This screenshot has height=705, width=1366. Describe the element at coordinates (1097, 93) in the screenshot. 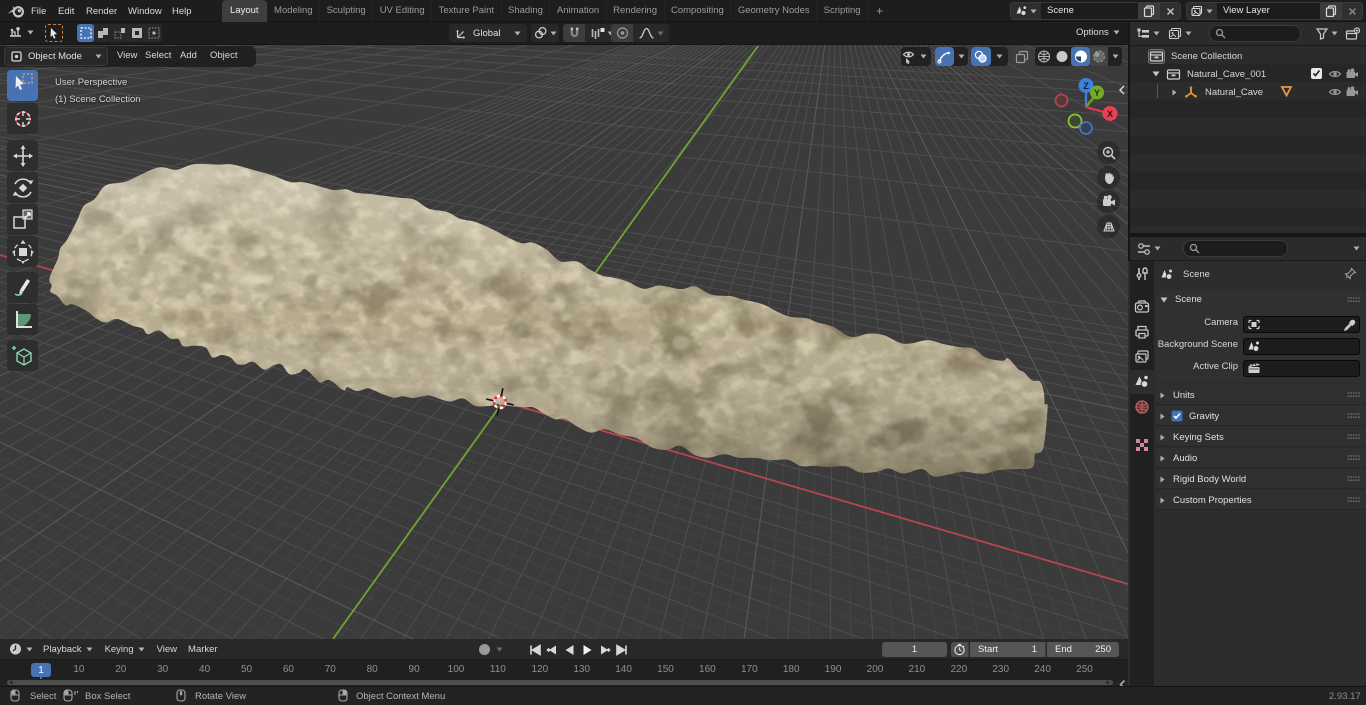

I see `svg-text: Y` at that location.